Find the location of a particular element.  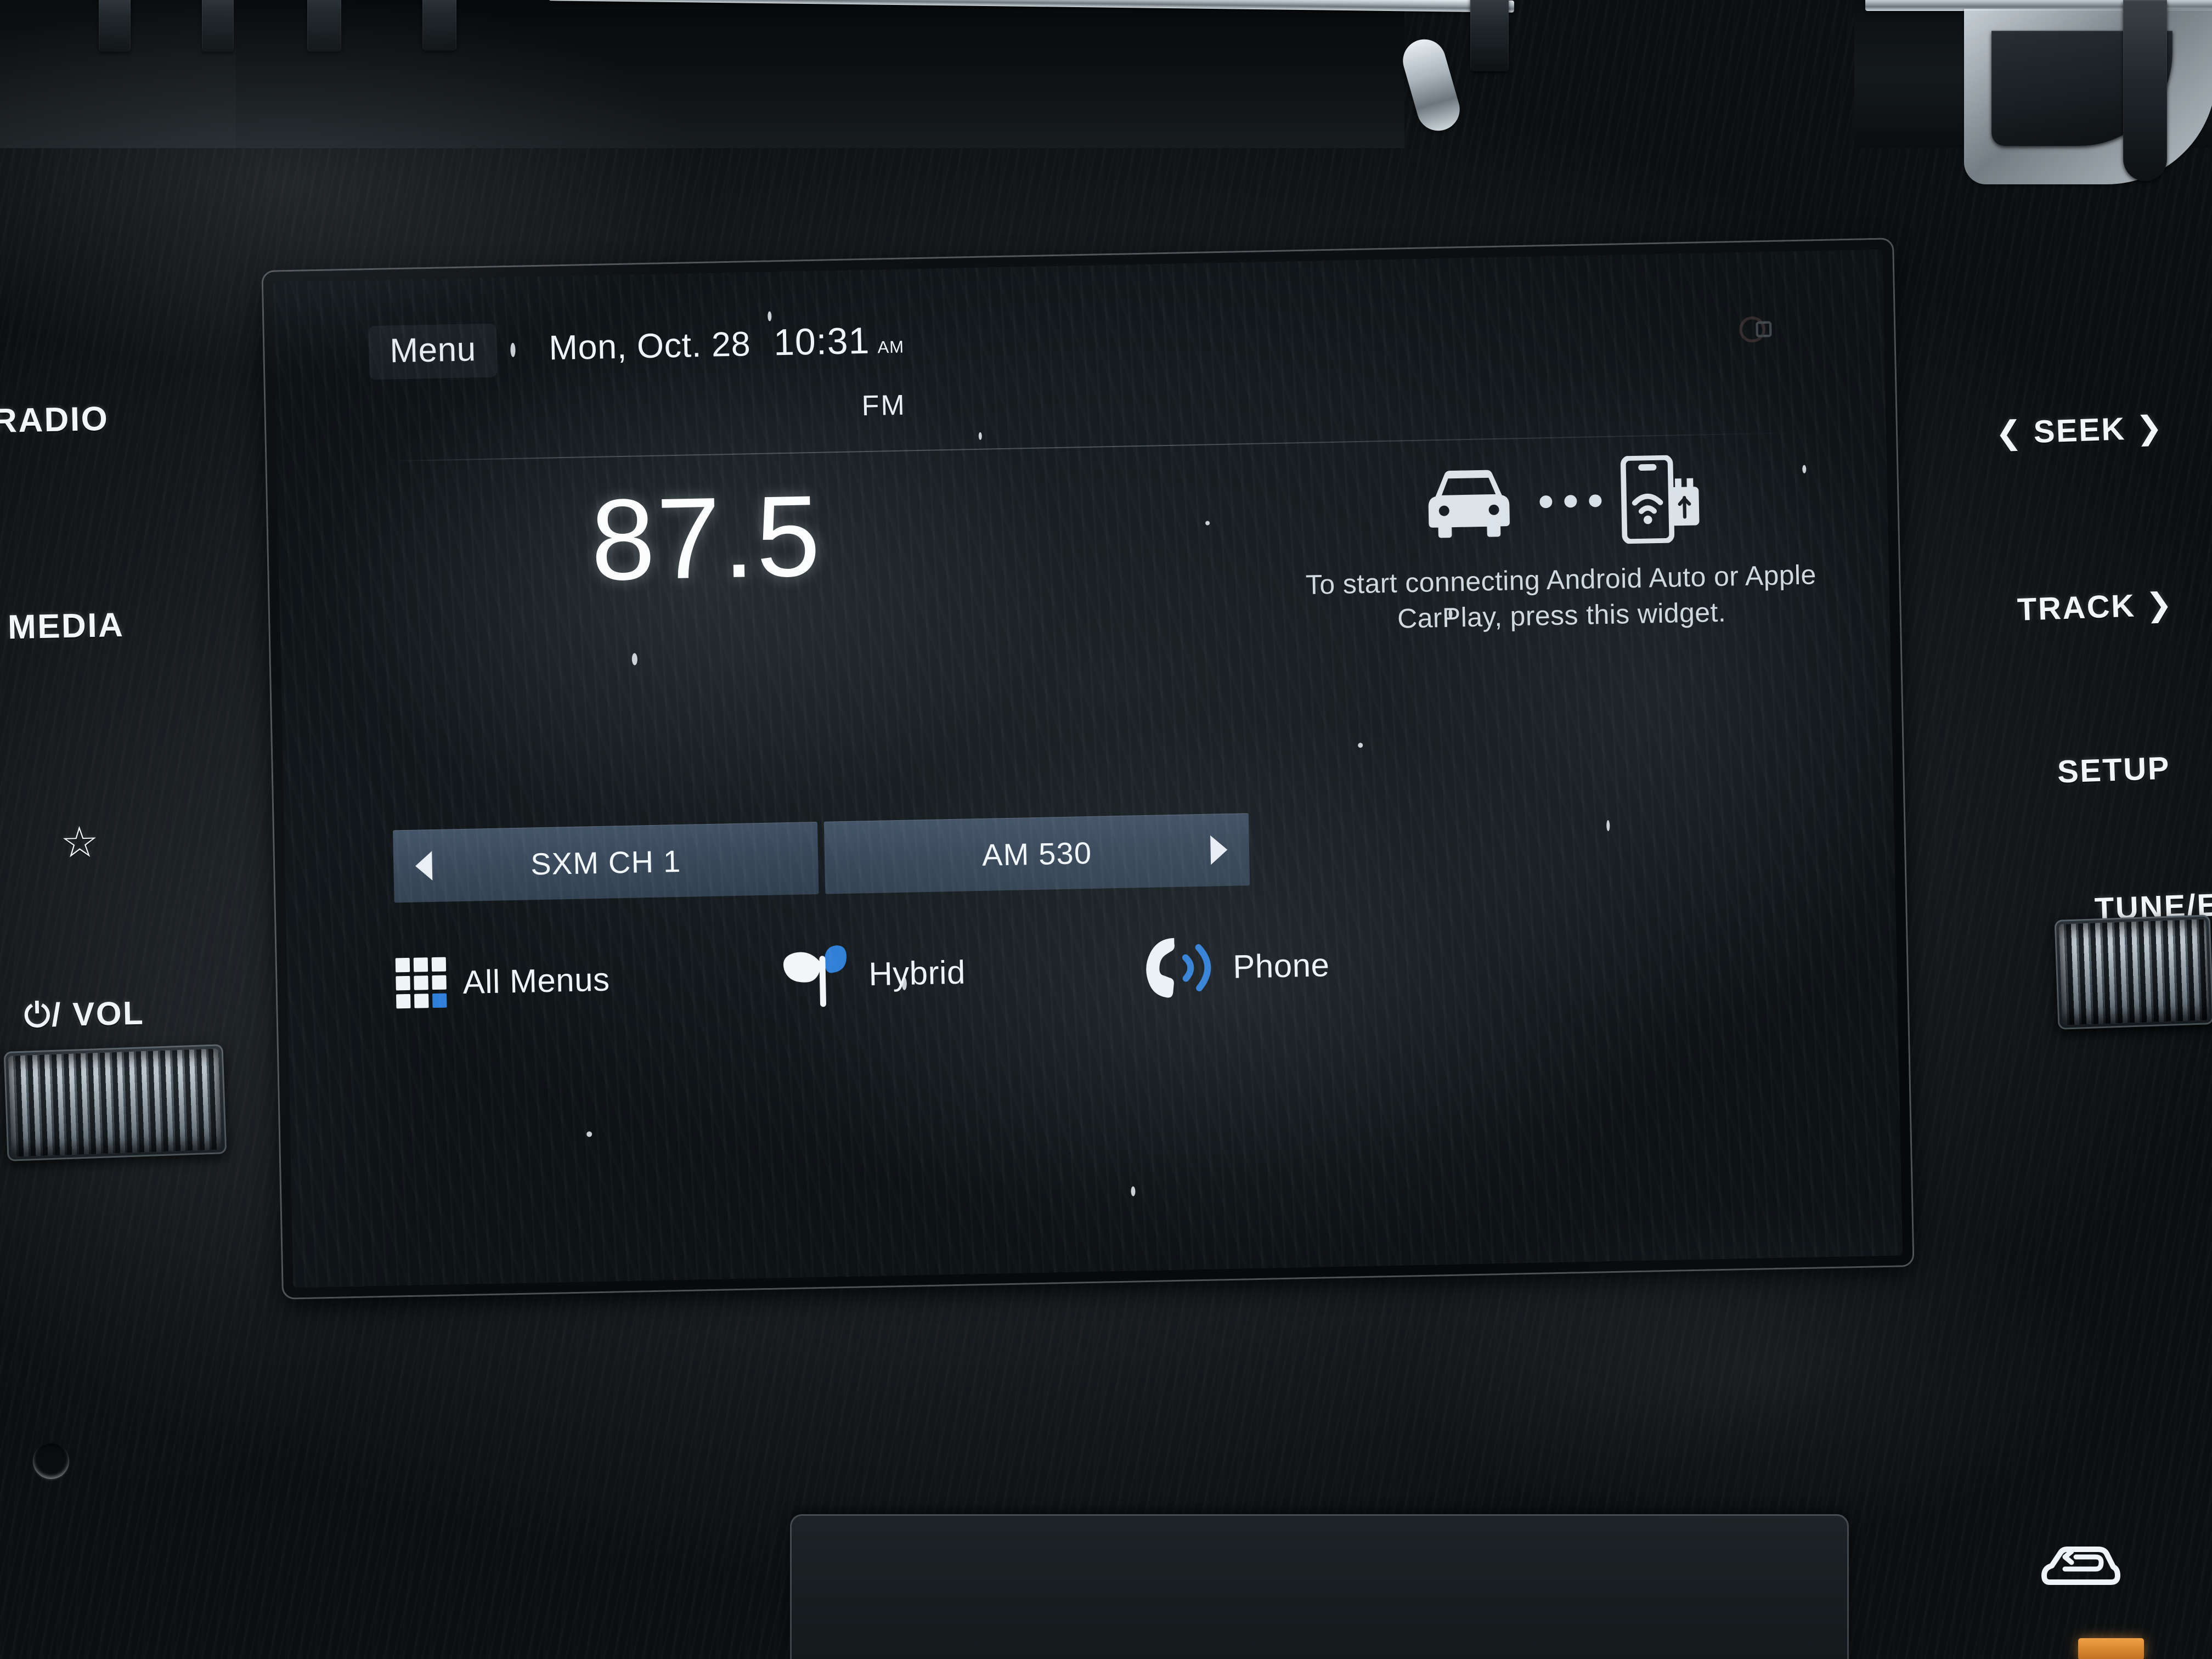

preset-label: SXM CH 1 is located at coordinates (605, 862).